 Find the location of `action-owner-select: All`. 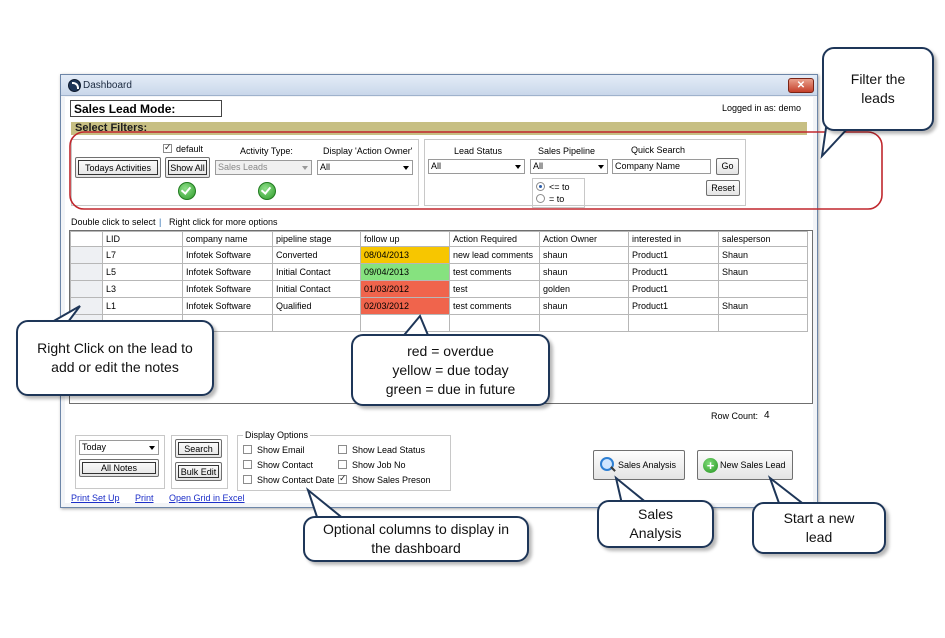

action-owner-select: All is located at coordinates (365, 167).